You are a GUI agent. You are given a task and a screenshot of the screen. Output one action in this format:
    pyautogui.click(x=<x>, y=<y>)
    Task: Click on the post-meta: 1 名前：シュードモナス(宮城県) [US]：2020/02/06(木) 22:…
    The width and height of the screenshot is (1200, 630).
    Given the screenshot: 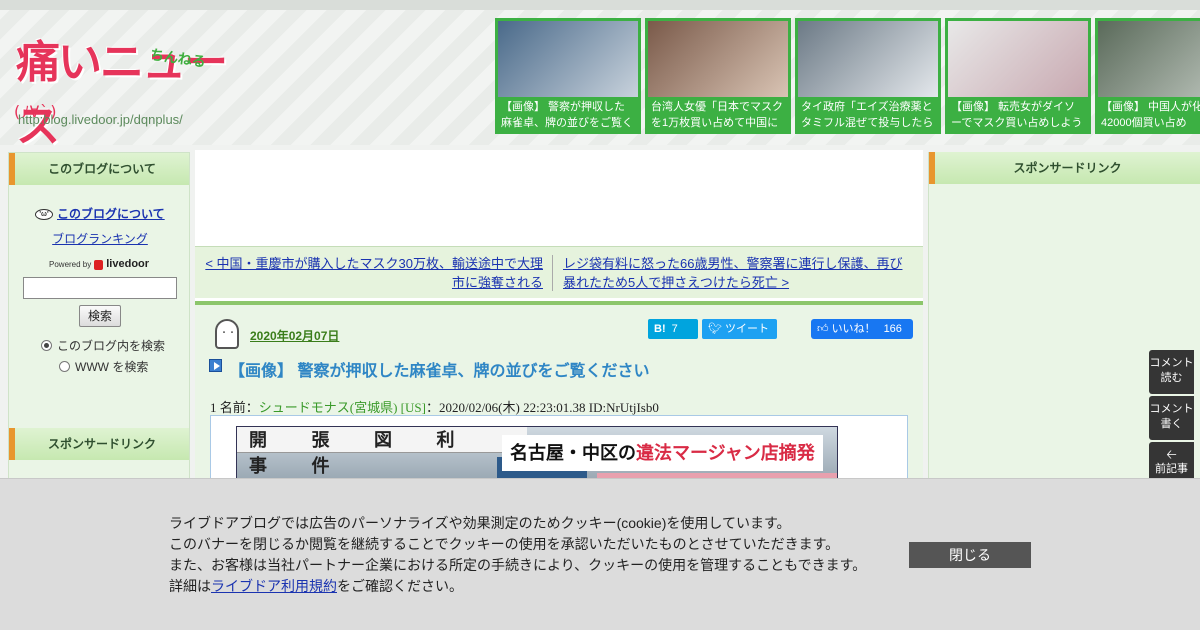 What is the action you would take?
    pyautogui.click(x=434, y=406)
    